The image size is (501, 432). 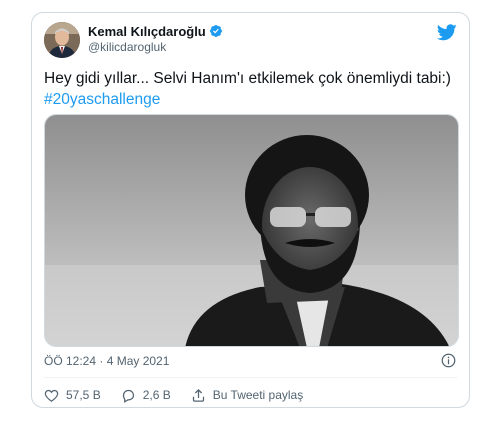 What do you see at coordinates (102, 99) in the screenshot?
I see `hashtag-link: #20yaschallenge` at bounding box center [102, 99].